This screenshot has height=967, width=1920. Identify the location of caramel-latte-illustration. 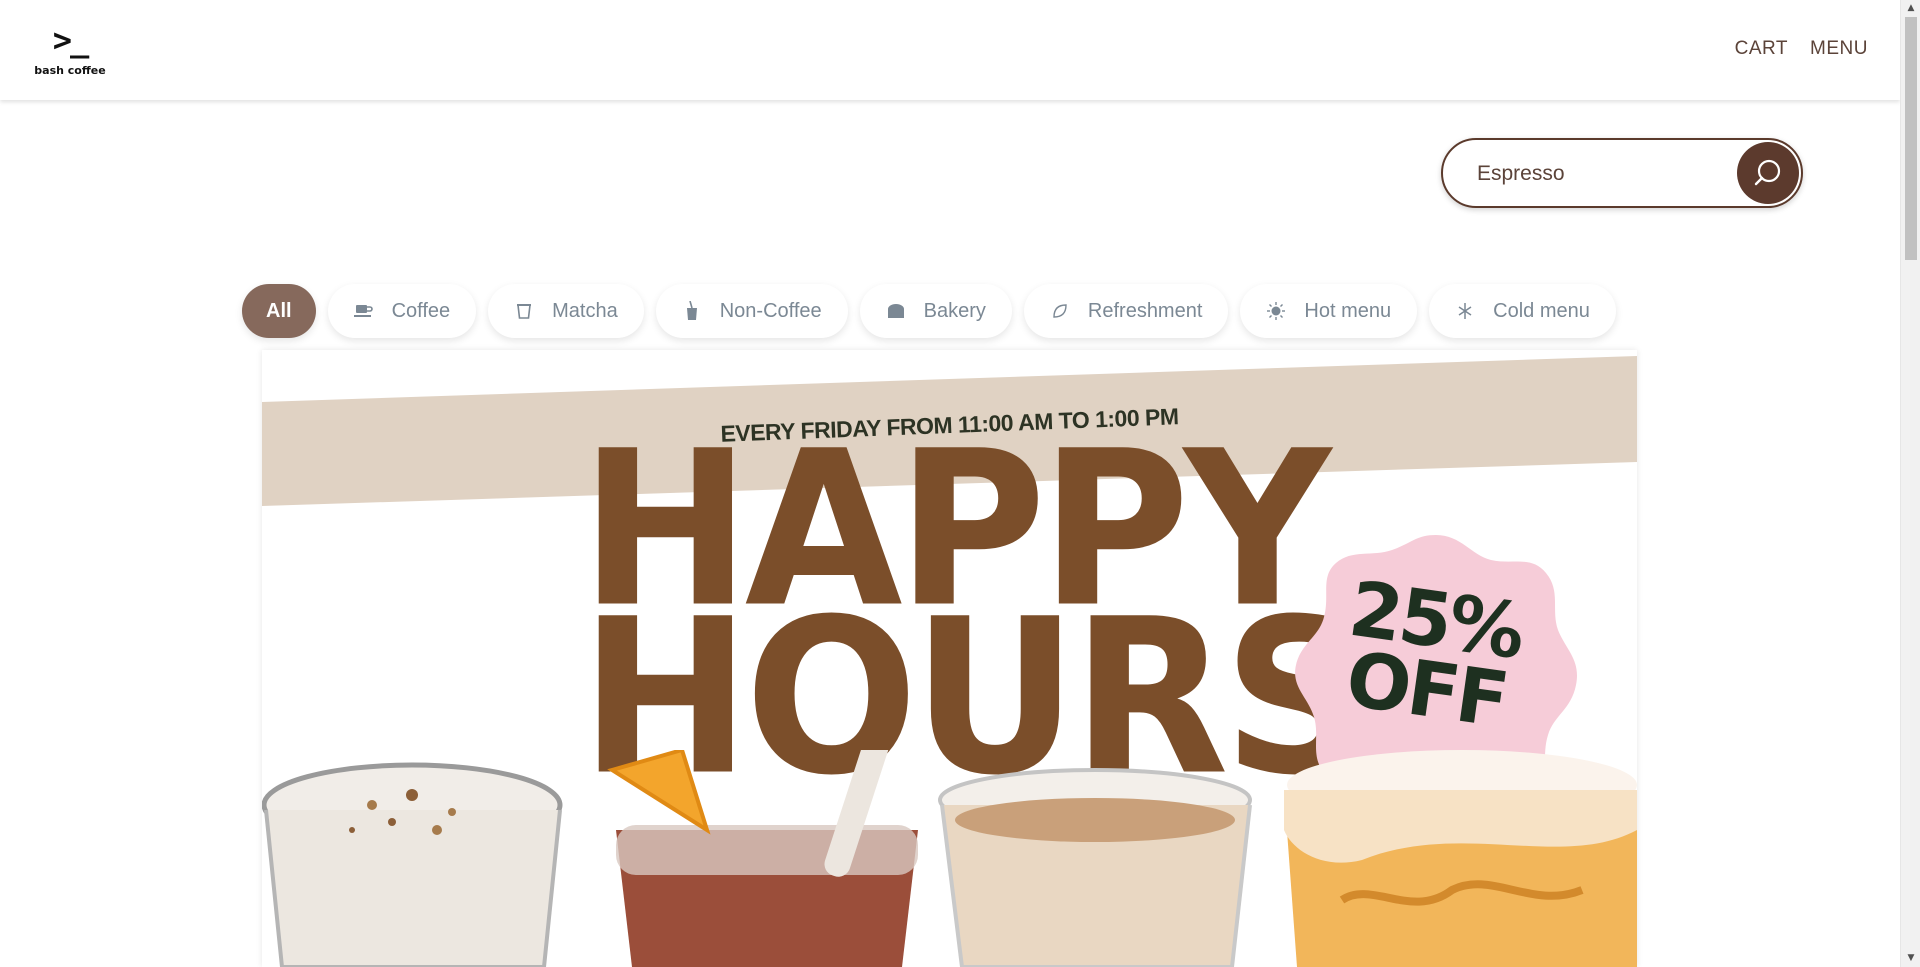
(1460, 858).